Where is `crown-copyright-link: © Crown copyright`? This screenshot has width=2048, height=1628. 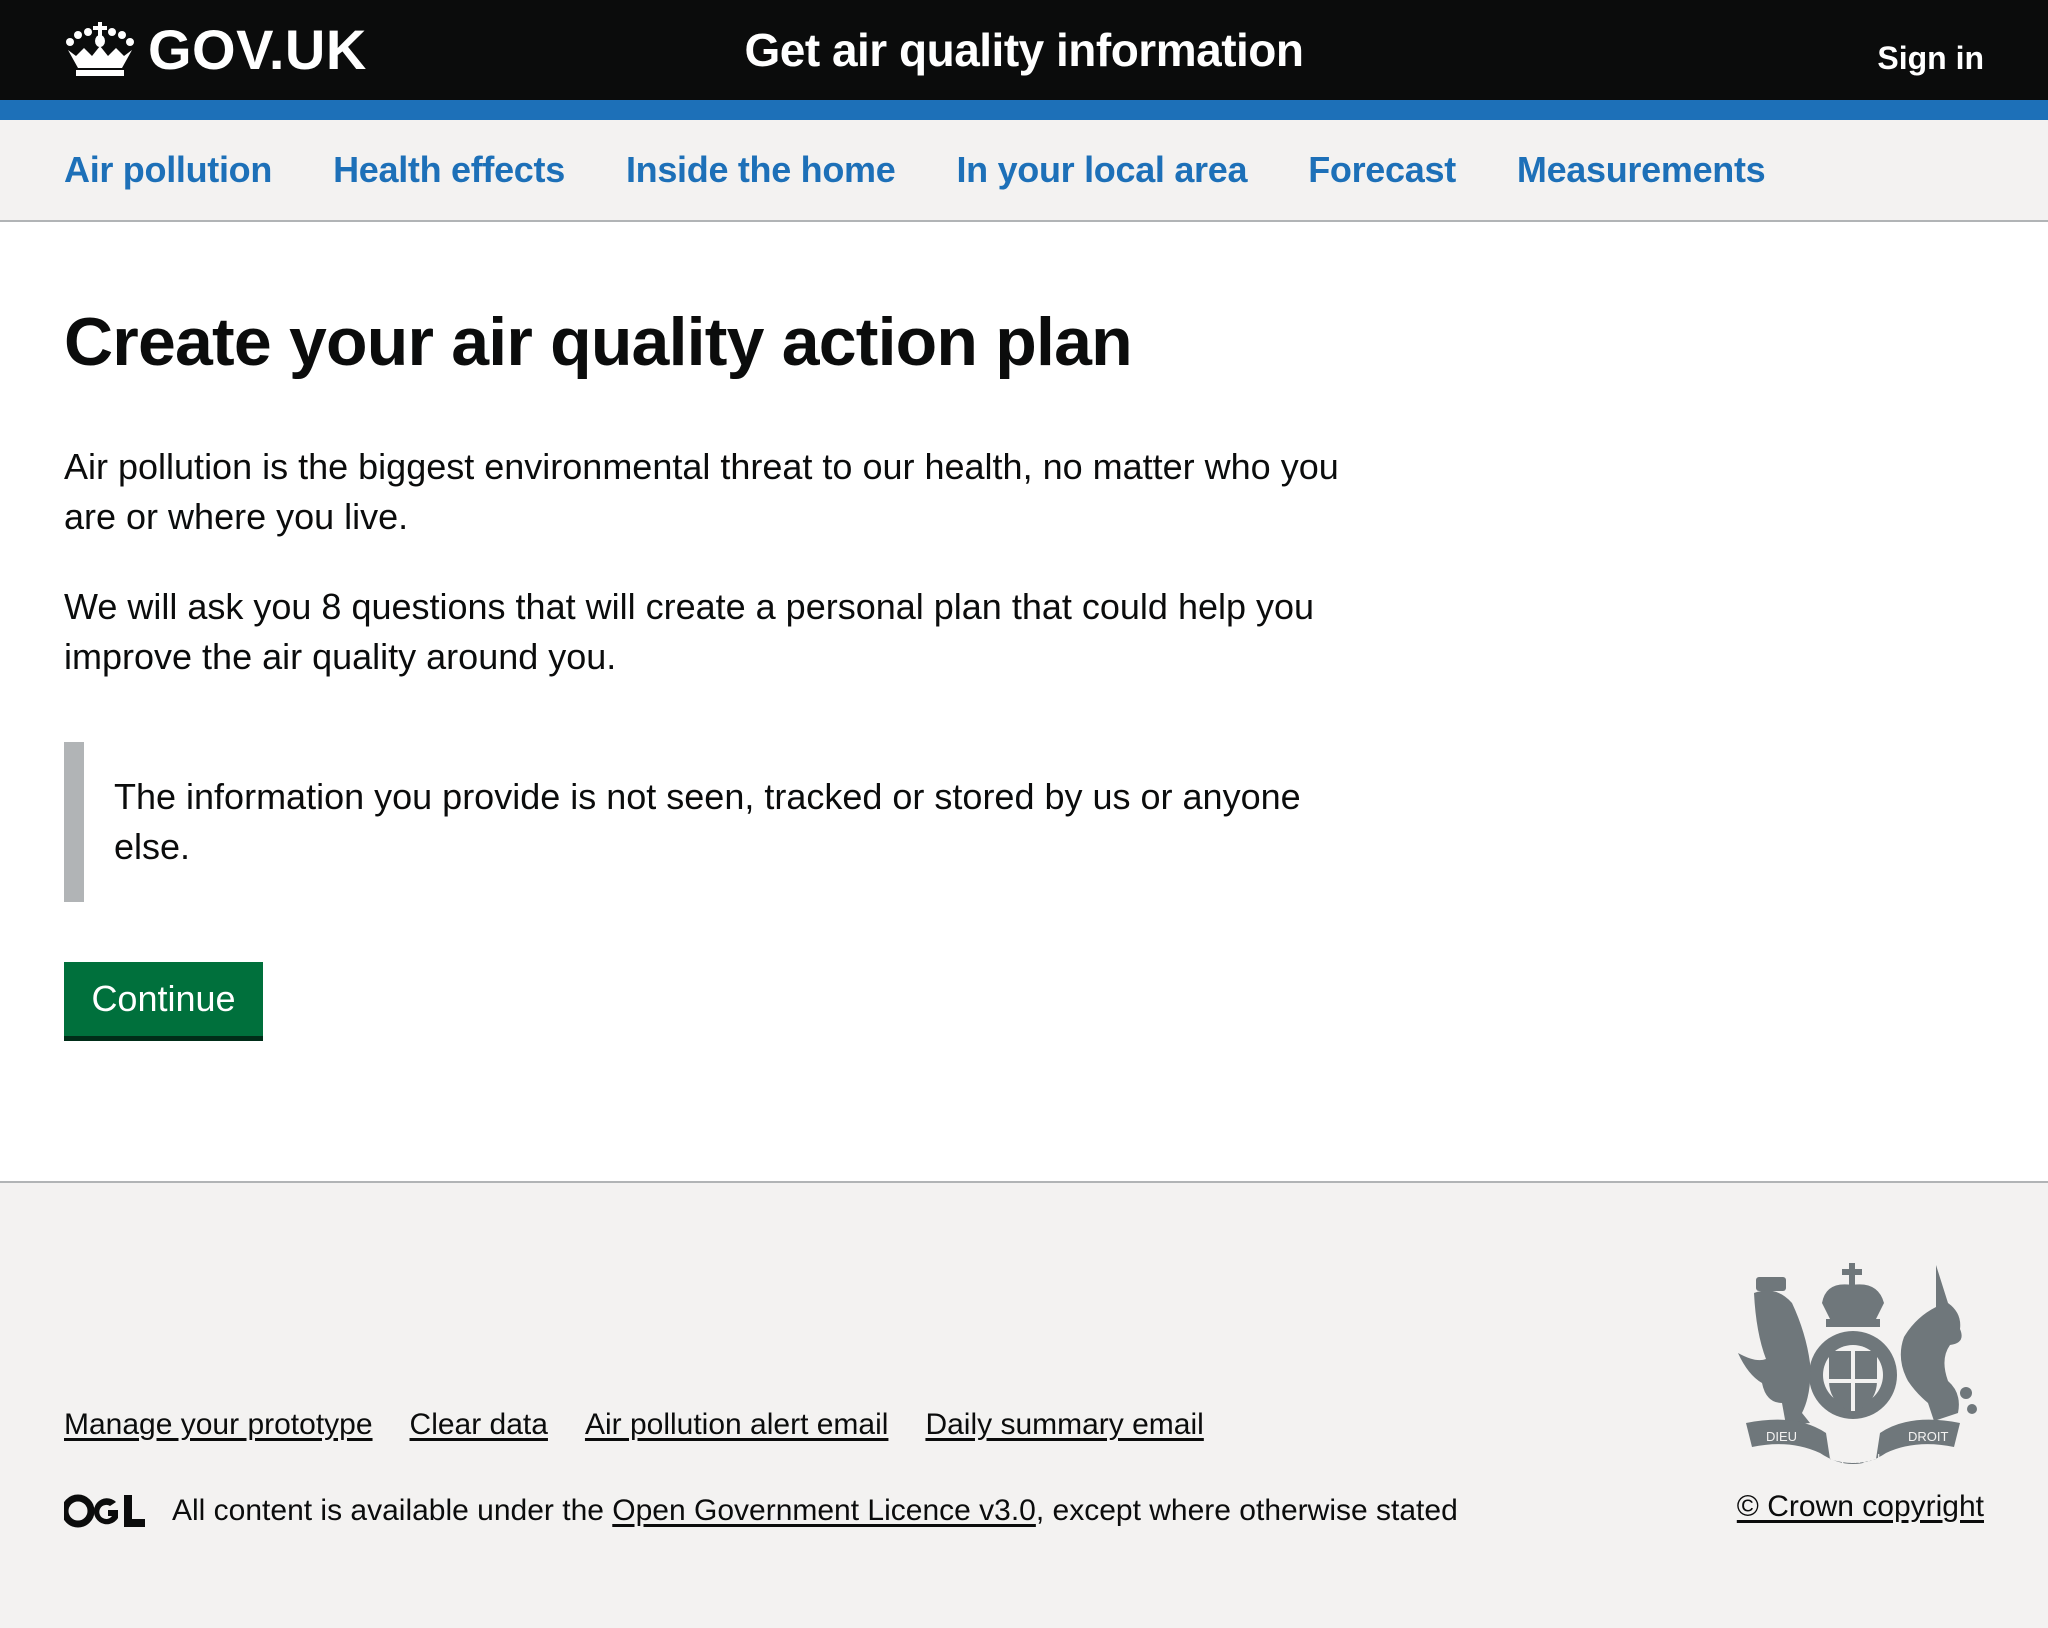
crown-copyright-link: © Crown copyright is located at coordinates (1860, 1506).